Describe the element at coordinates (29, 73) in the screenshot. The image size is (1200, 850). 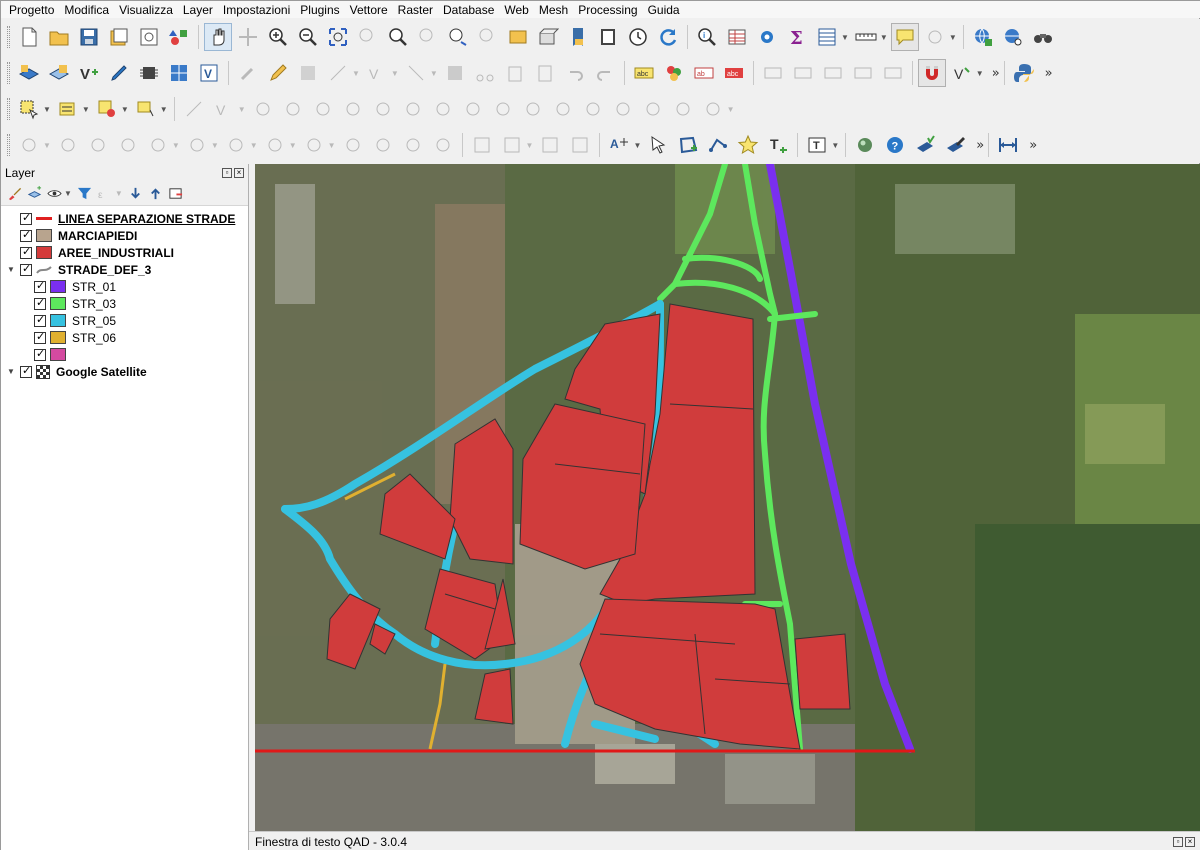
I see `add-vector-layer-button` at that location.